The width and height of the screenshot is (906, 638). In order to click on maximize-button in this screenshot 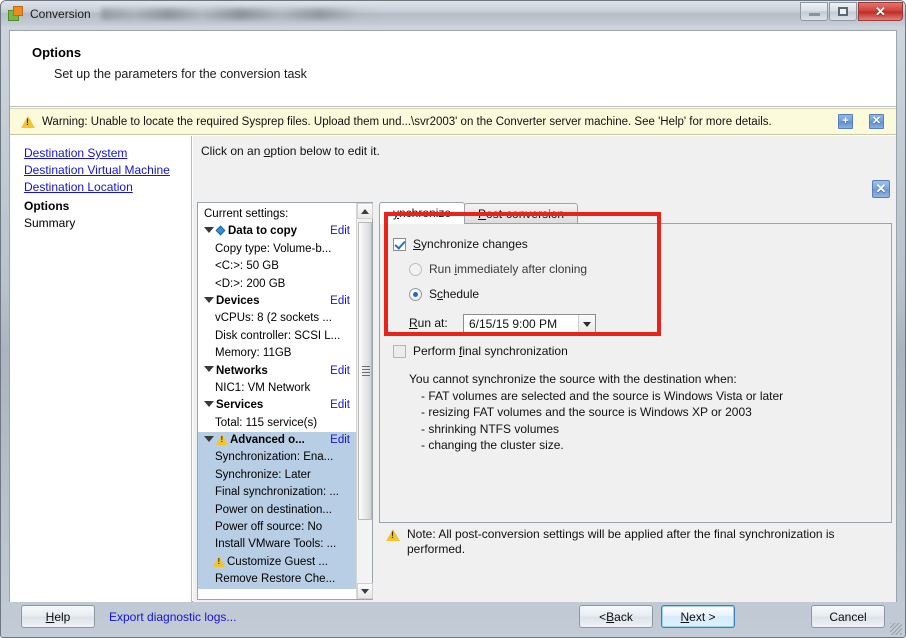, I will do `click(843, 11)`.